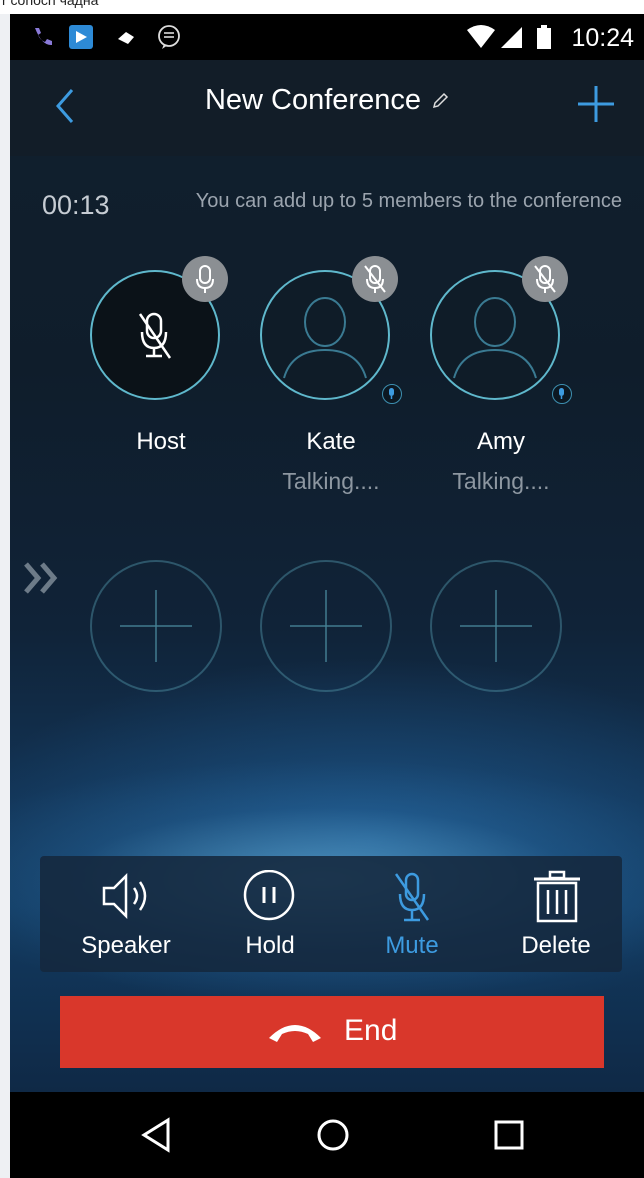 The height and width of the screenshot is (1178, 644). What do you see at coordinates (327, 37) in the screenshot?
I see `status-bar: 10:24` at bounding box center [327, 37].